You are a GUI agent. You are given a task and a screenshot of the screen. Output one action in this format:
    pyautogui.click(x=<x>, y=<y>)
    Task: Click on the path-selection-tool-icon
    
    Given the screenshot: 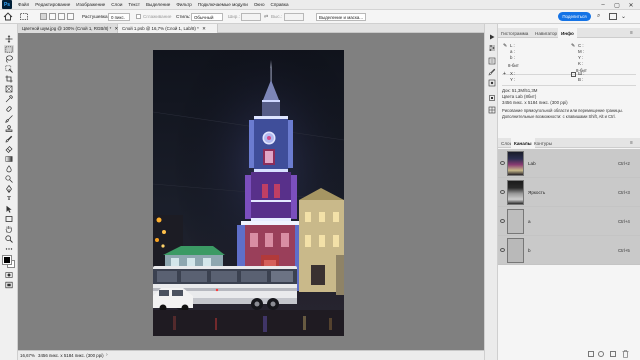 What is the action you would take?
    pyautogui.click(x=9, y=209)
    